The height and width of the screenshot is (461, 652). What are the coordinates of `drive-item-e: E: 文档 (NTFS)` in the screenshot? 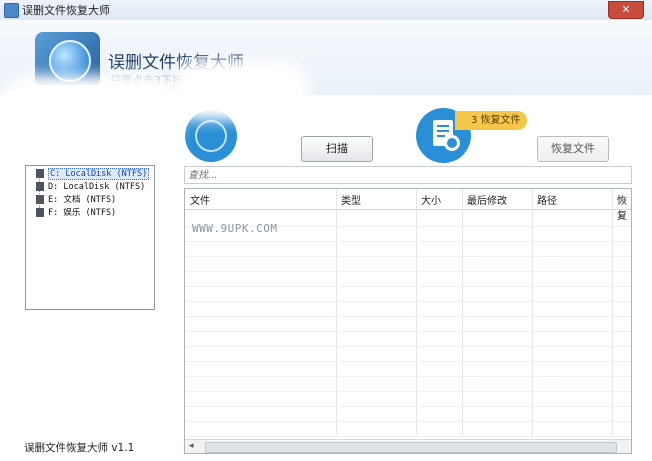 It's located at (76, 200).